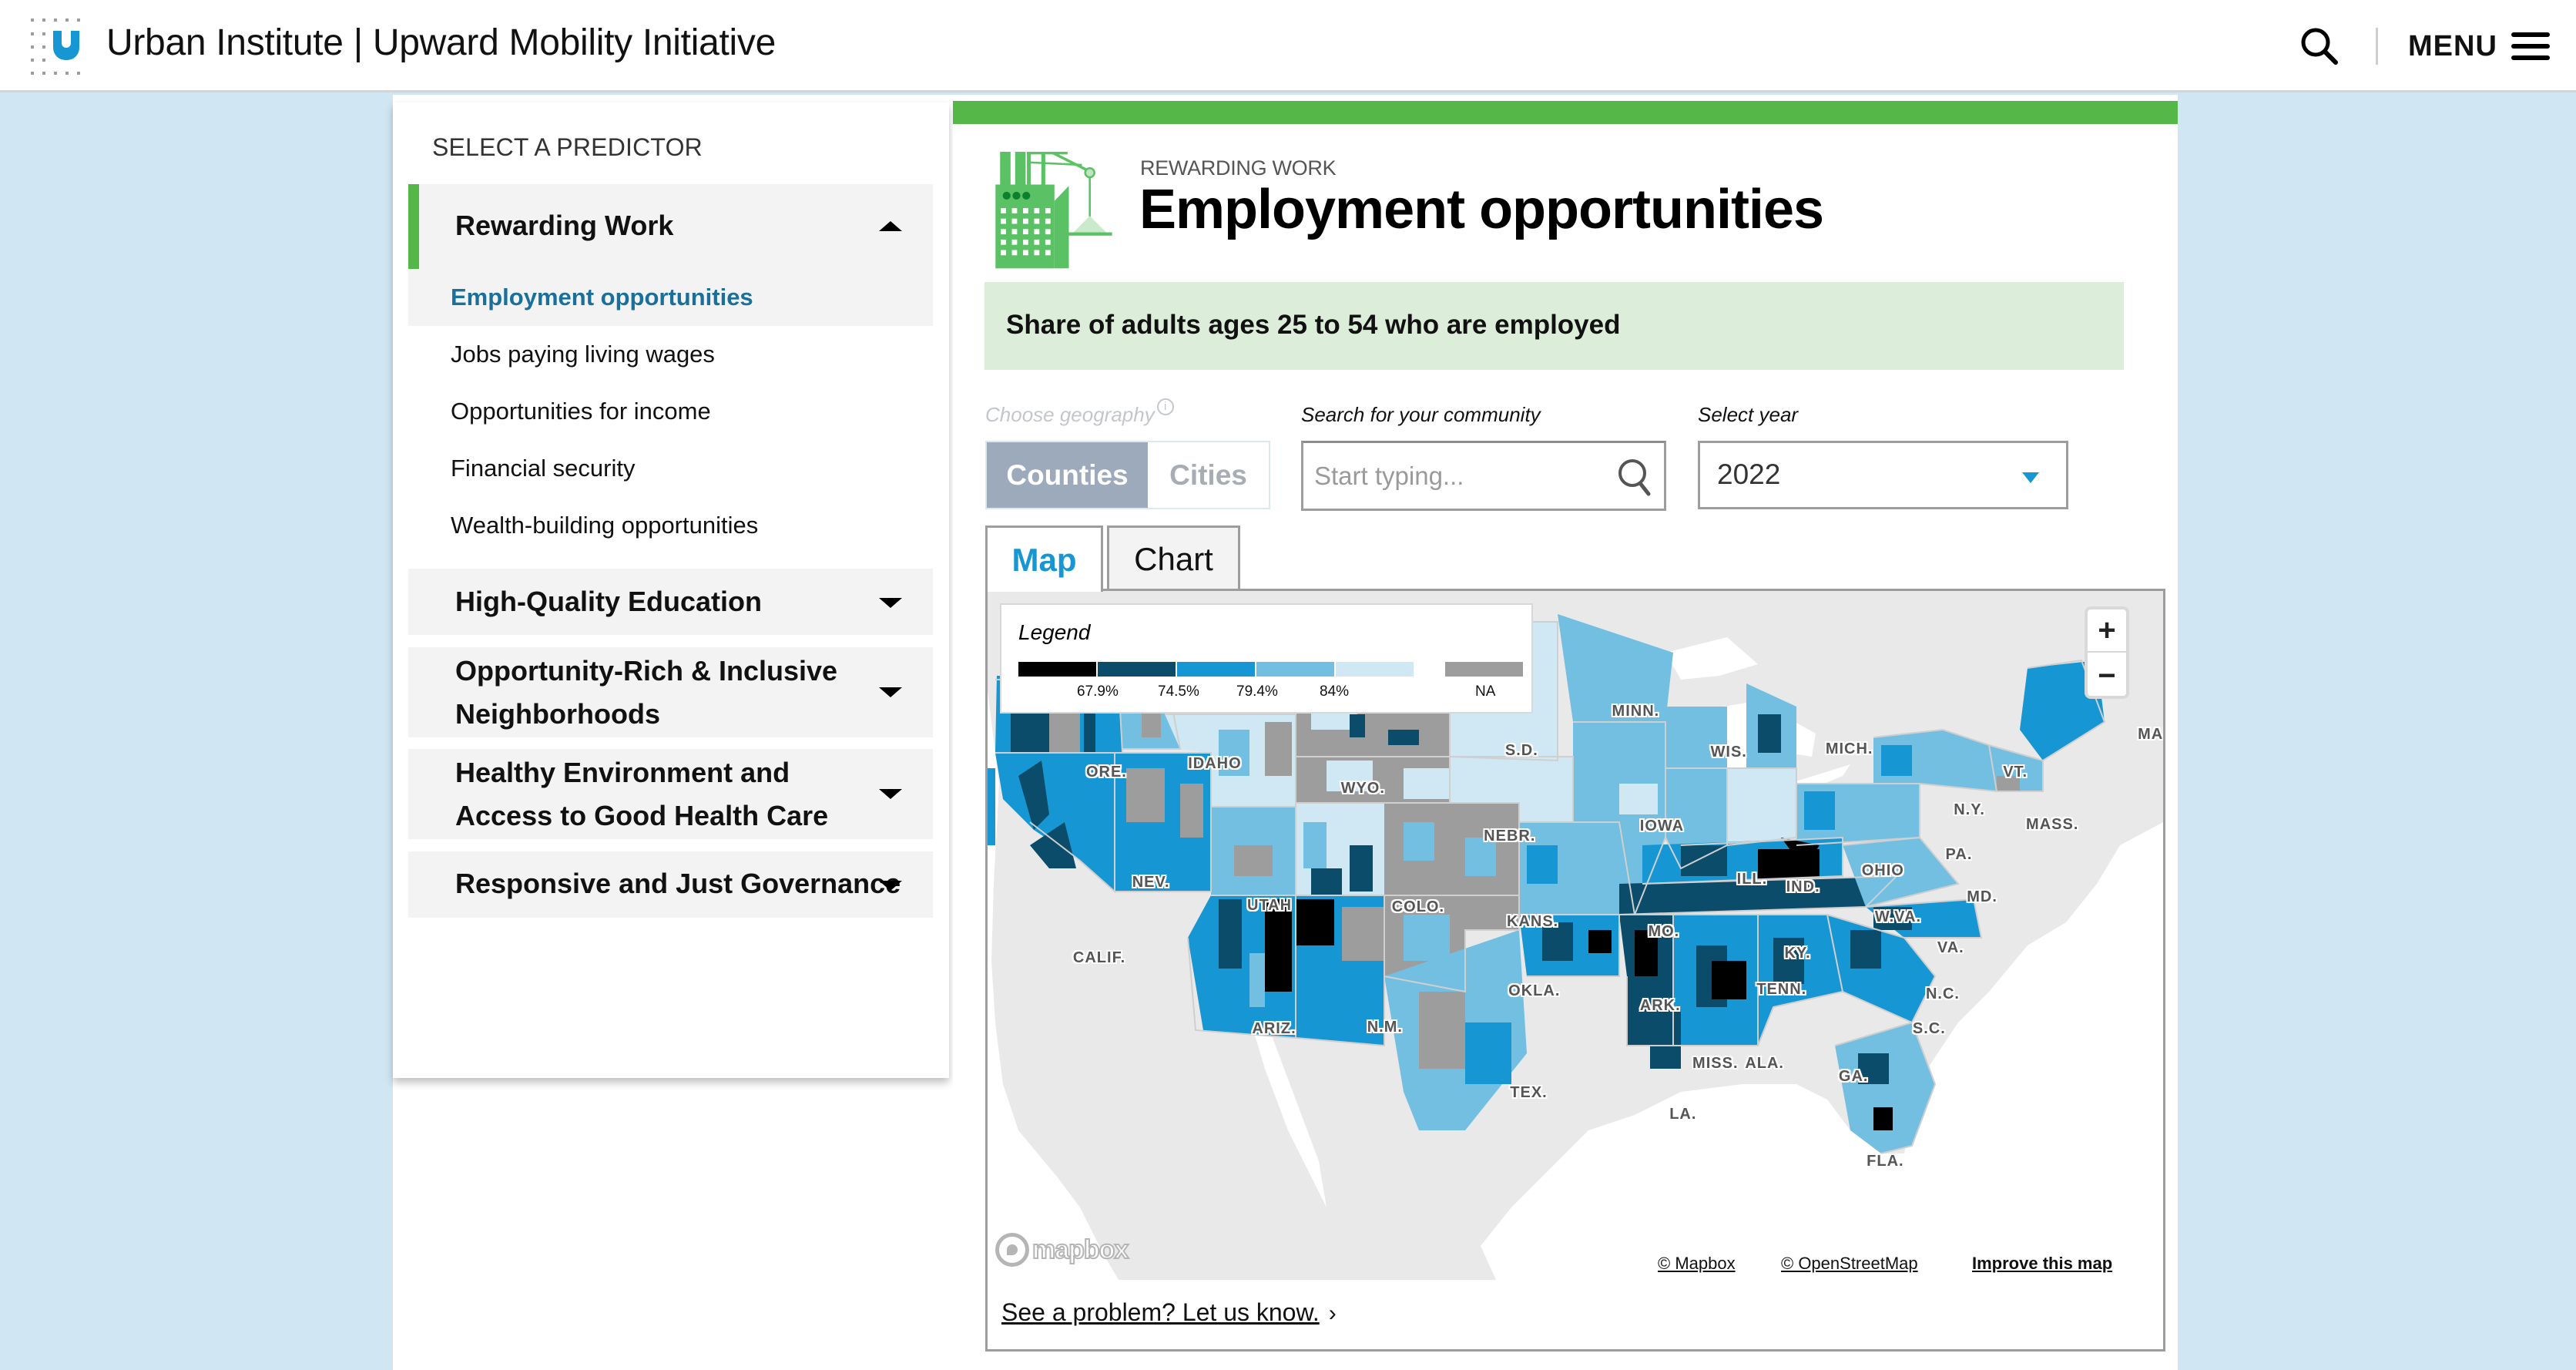  Describe the element at coordinates (2319, 46) in the screenshot. I see `search-button` at that location.